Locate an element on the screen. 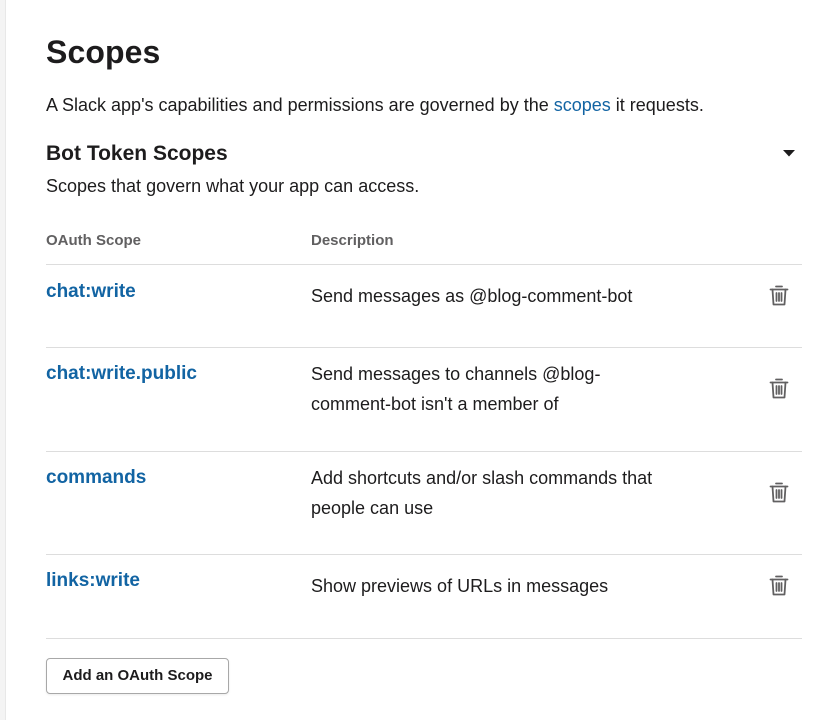  left-border is located at coordinates (3, 360).